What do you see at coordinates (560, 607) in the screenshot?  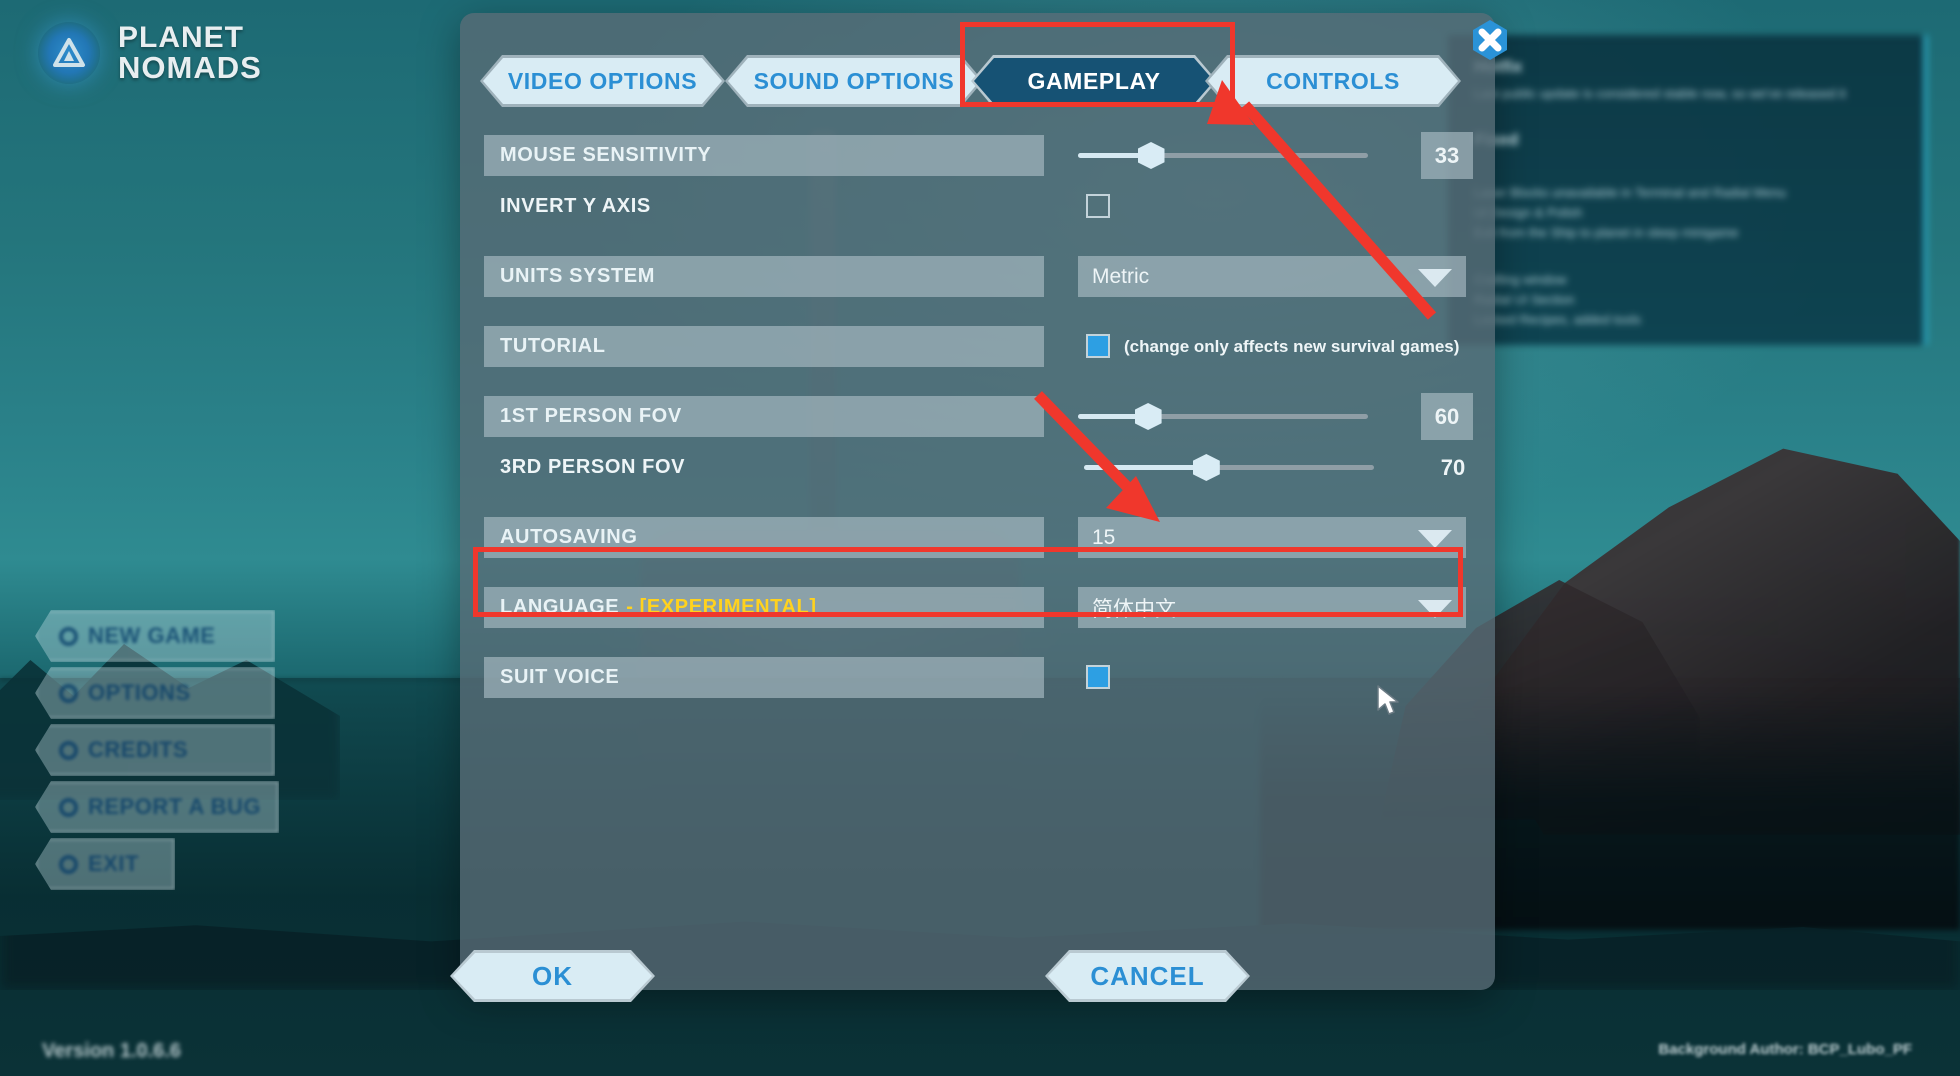 I see `language-label-text: LANGUAGE` at bounding box center [560, 607].